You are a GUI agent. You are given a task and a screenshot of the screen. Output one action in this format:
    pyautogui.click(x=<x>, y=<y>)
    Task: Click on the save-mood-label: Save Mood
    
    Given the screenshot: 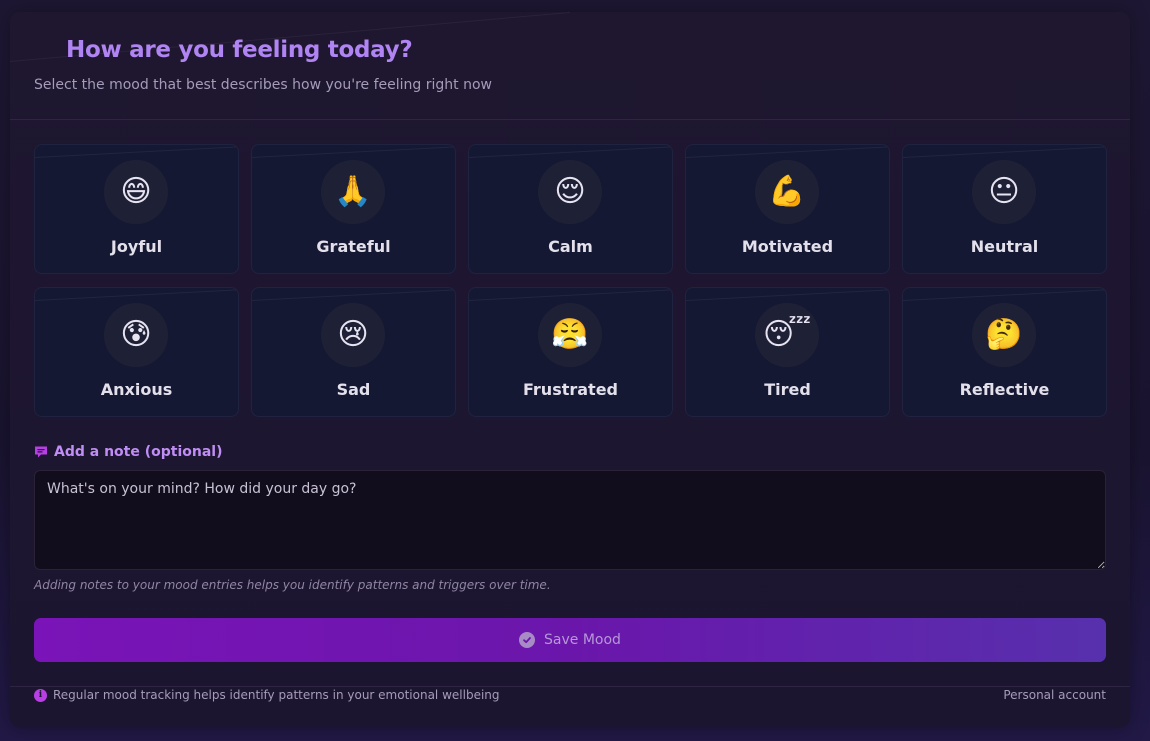 What is the action you would take?
    pyautogui.click(x=582, y=640)
    